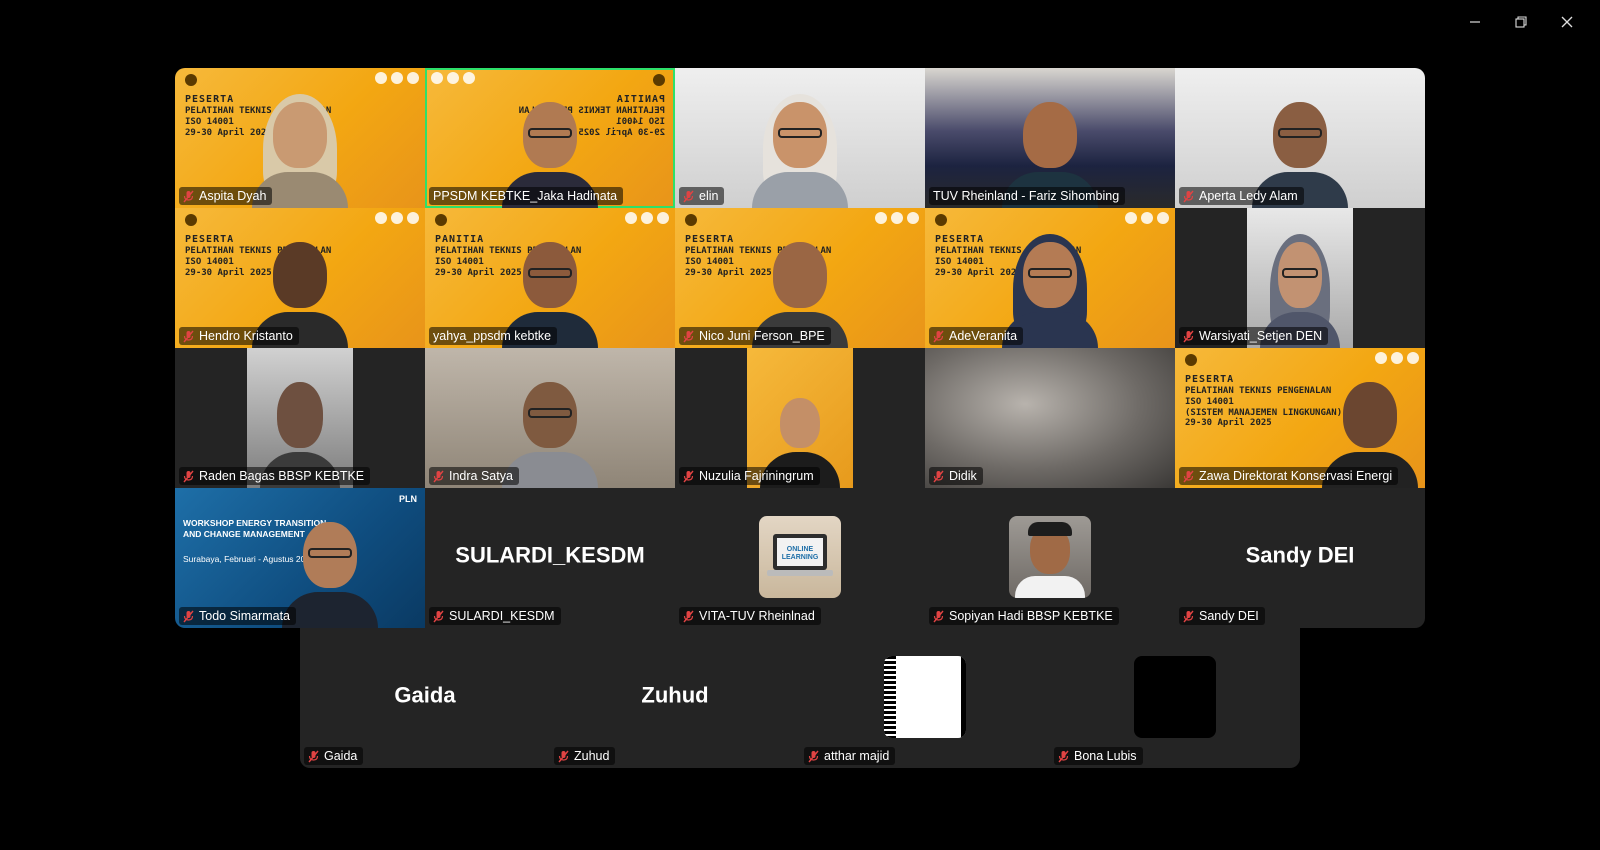  What do you see at coordinates (1296, 476) in the screenshot?
I see `participant-name: Zawa Direktorat Konservasi Energi` at bounding box center [1296, 476].